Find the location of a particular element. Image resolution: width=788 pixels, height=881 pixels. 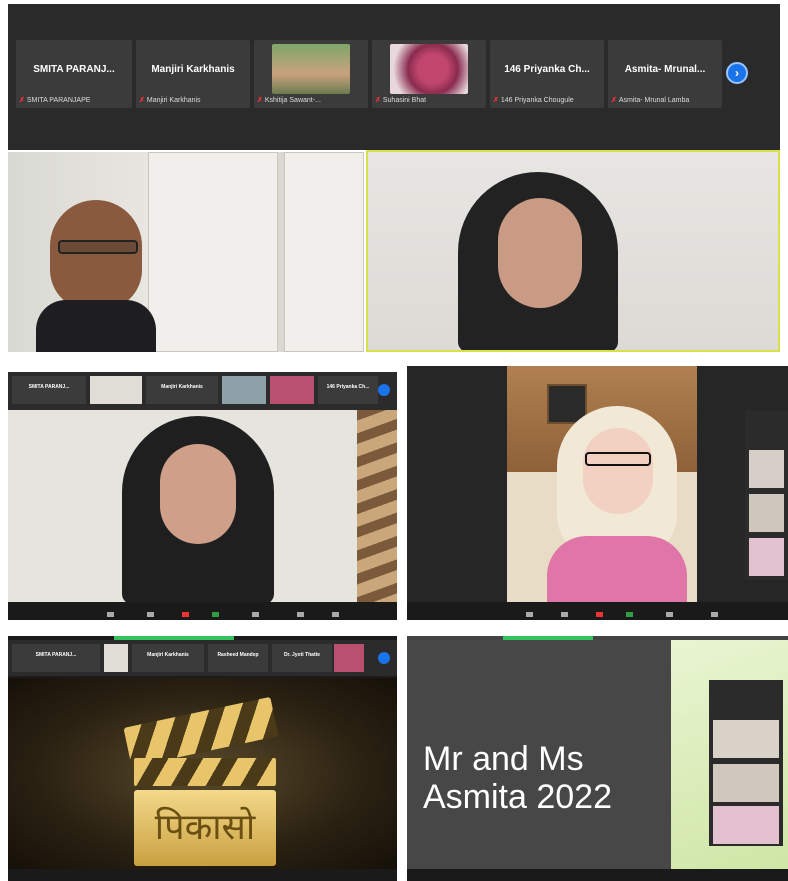

video-feed-left is located at coordinates (186, 252).